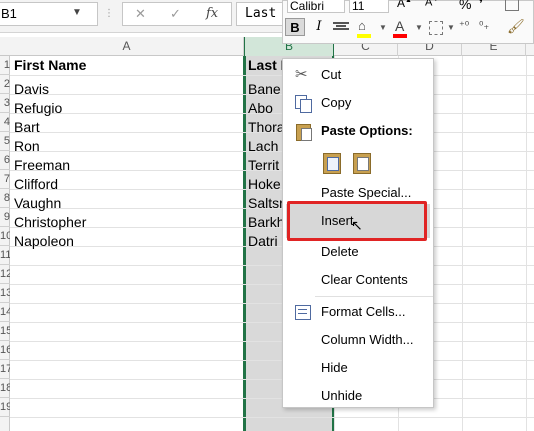  What do you see at coordinates (5, 122) in the screenshot?
I see `row-header: 4` at bounding box center [5, 122].